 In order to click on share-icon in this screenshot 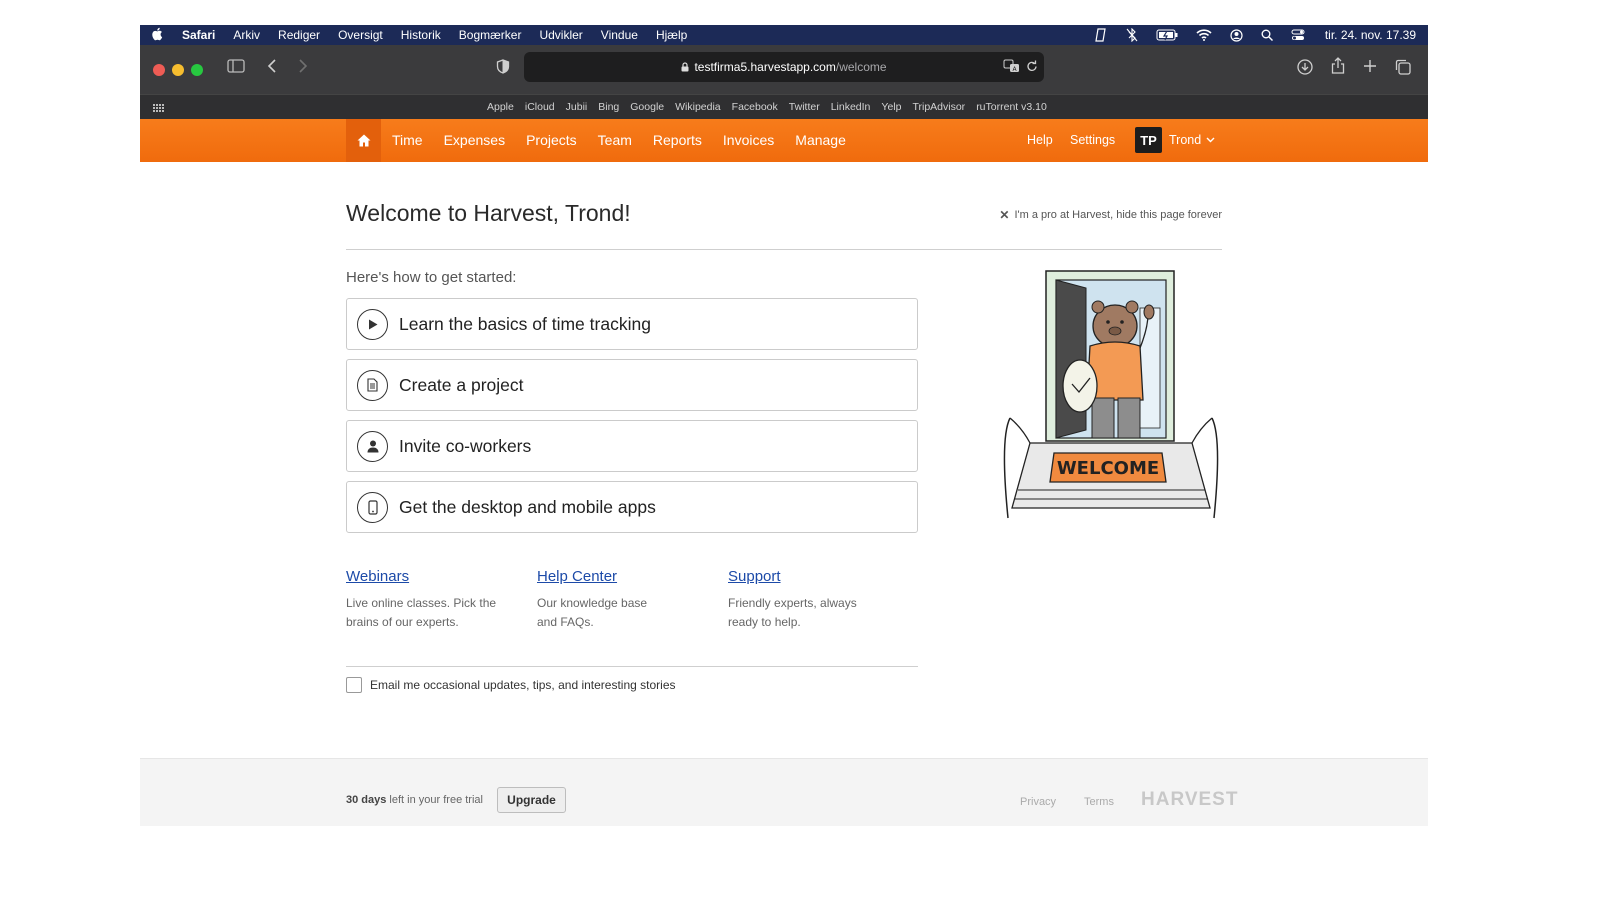, I will do `click(1338, 65)`.